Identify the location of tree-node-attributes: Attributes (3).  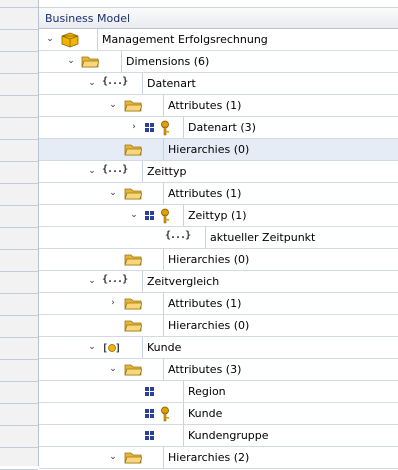
(218, 370).